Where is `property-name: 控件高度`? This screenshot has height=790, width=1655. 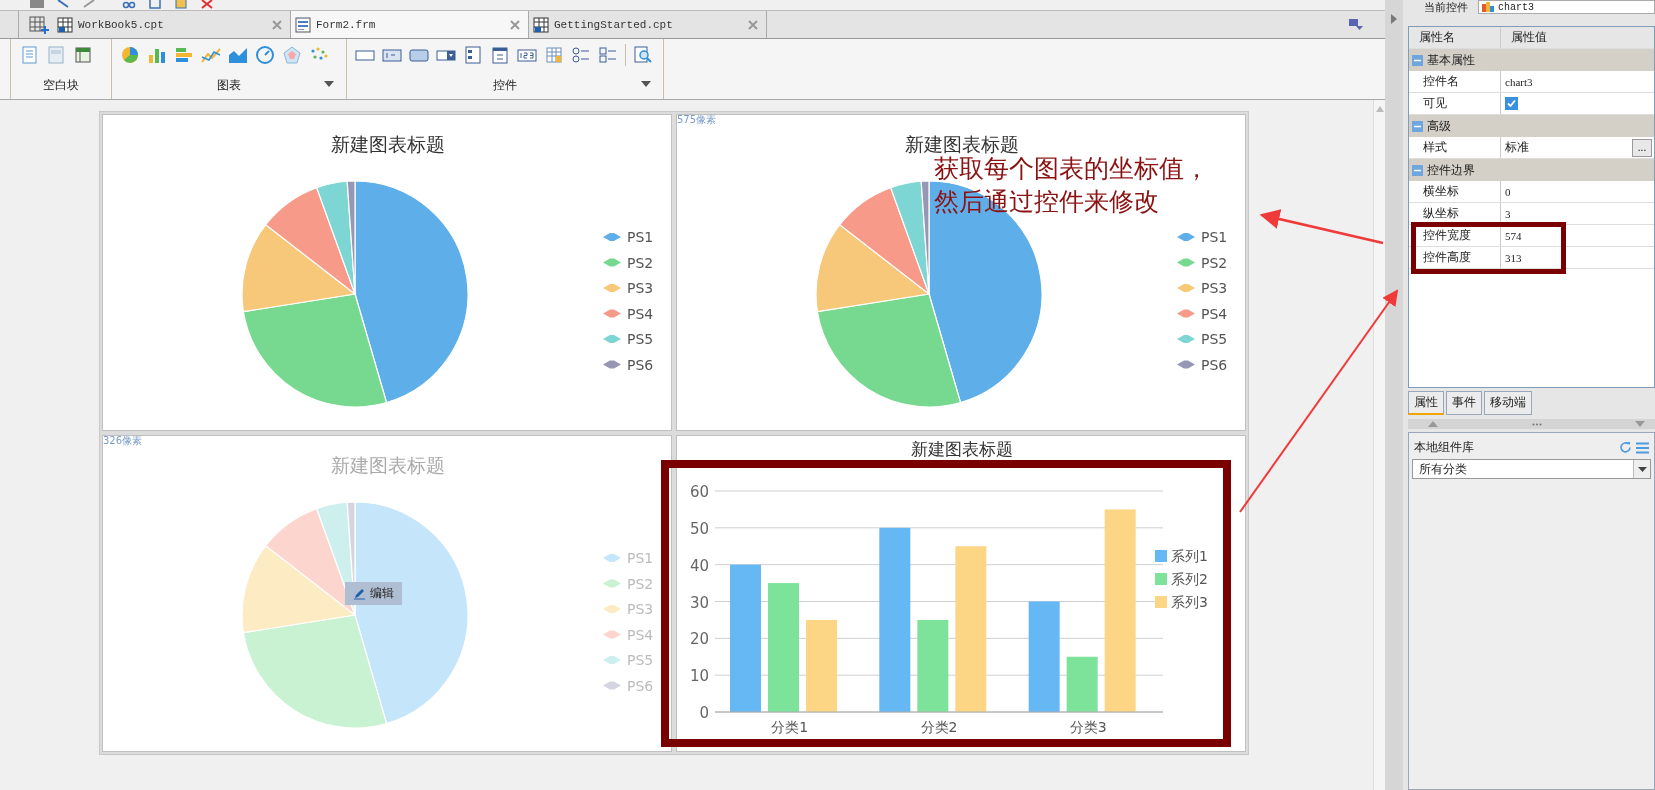 property-name: 控件高度 is located at coordinates (1455, 257).